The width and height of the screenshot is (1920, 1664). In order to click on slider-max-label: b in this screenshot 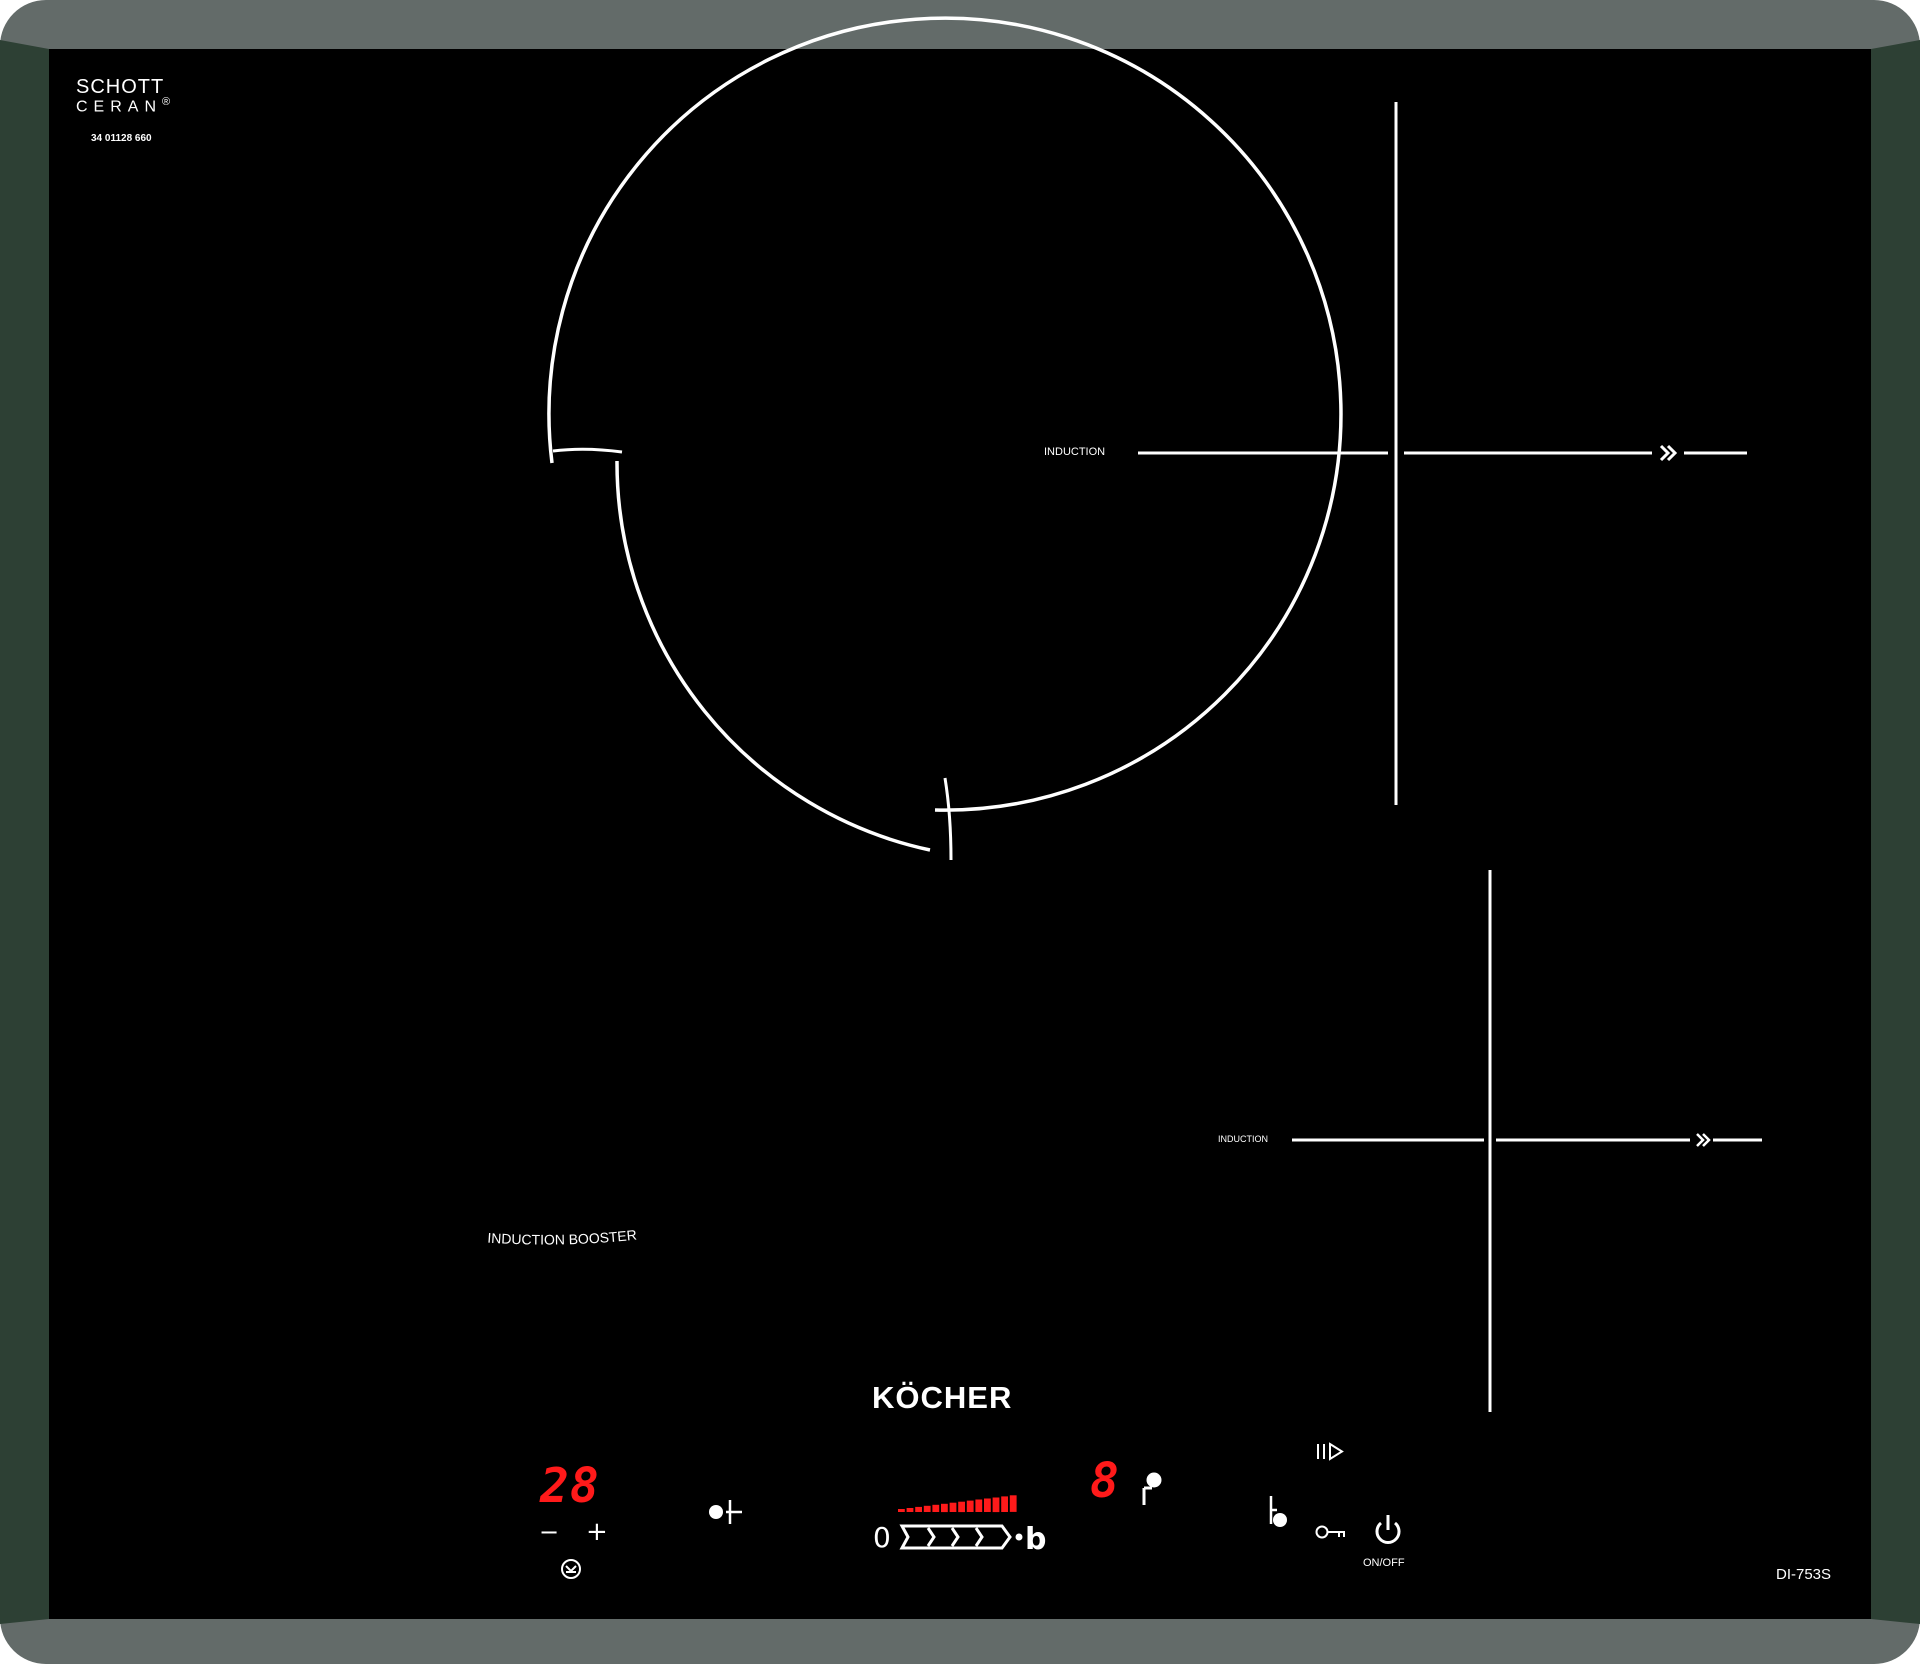, I will do `click(1035, 1539)`.